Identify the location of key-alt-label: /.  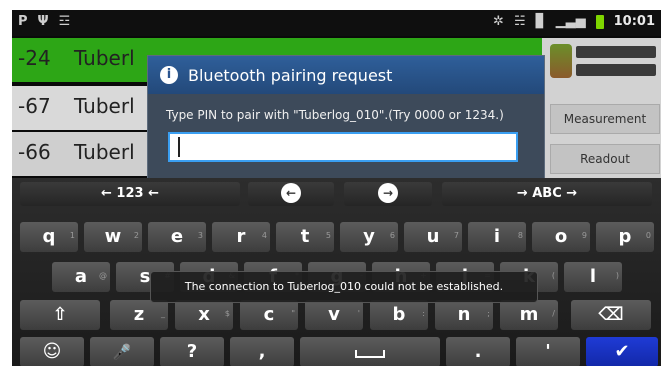
(553, 313).